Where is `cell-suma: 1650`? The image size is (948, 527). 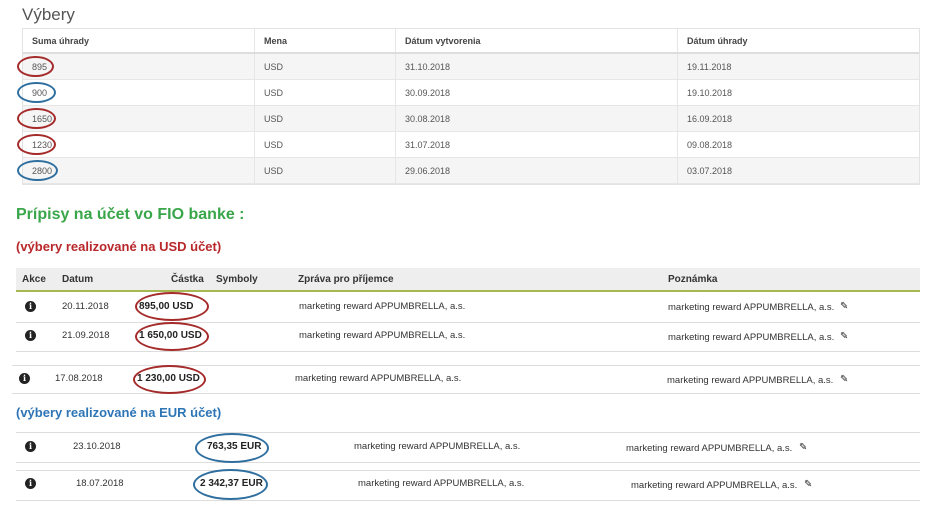 cell-suma: 1650 is located at coordinates (139, 118).